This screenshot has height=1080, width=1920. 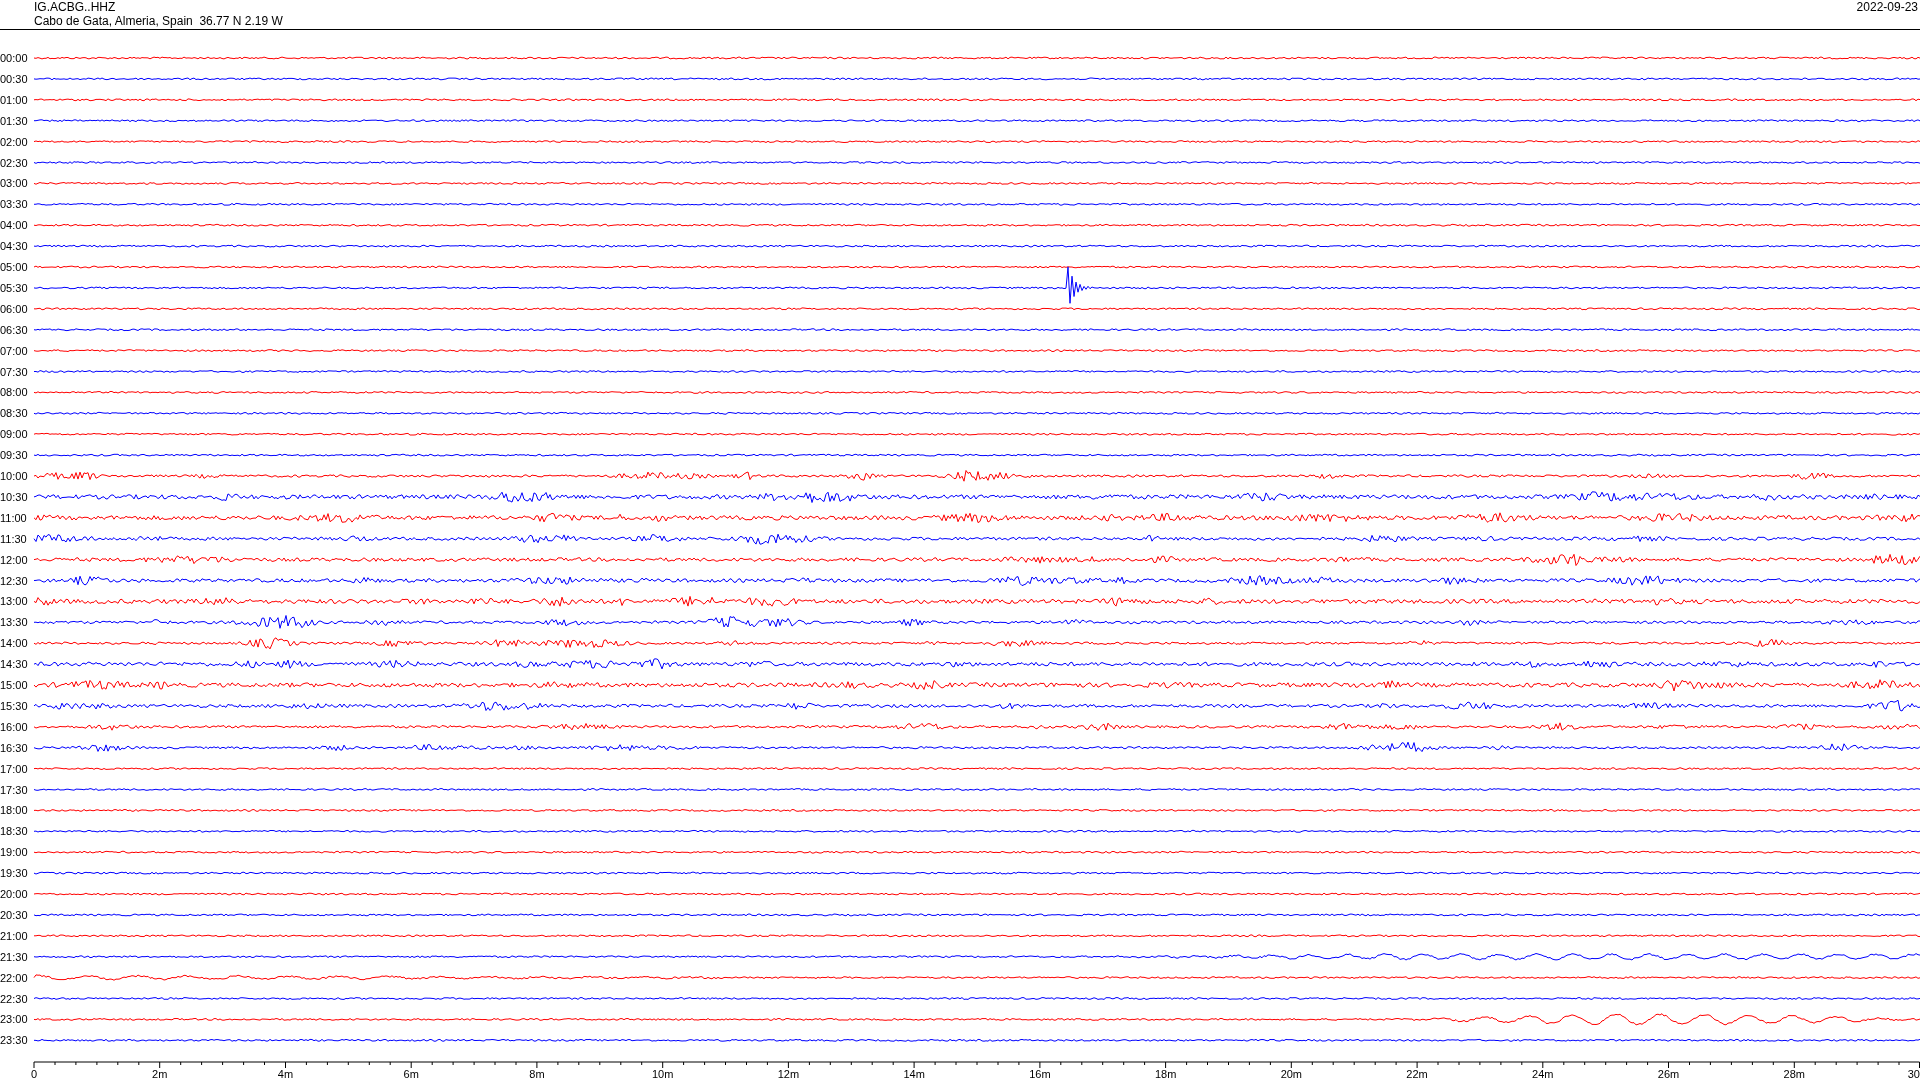 I want to click on trace-time-label: 18:00, so click(x=14, y=810).